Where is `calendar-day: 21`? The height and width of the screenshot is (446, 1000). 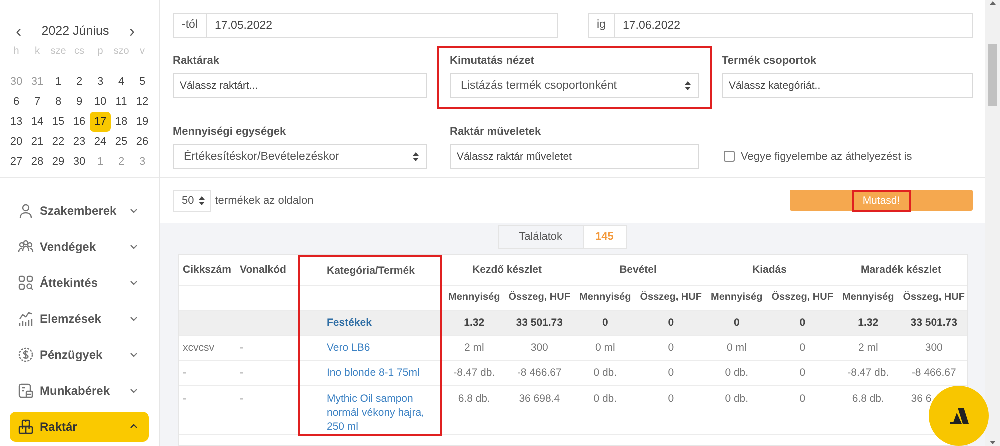 calendar-day: 21 is located at coordinates (37, 142).